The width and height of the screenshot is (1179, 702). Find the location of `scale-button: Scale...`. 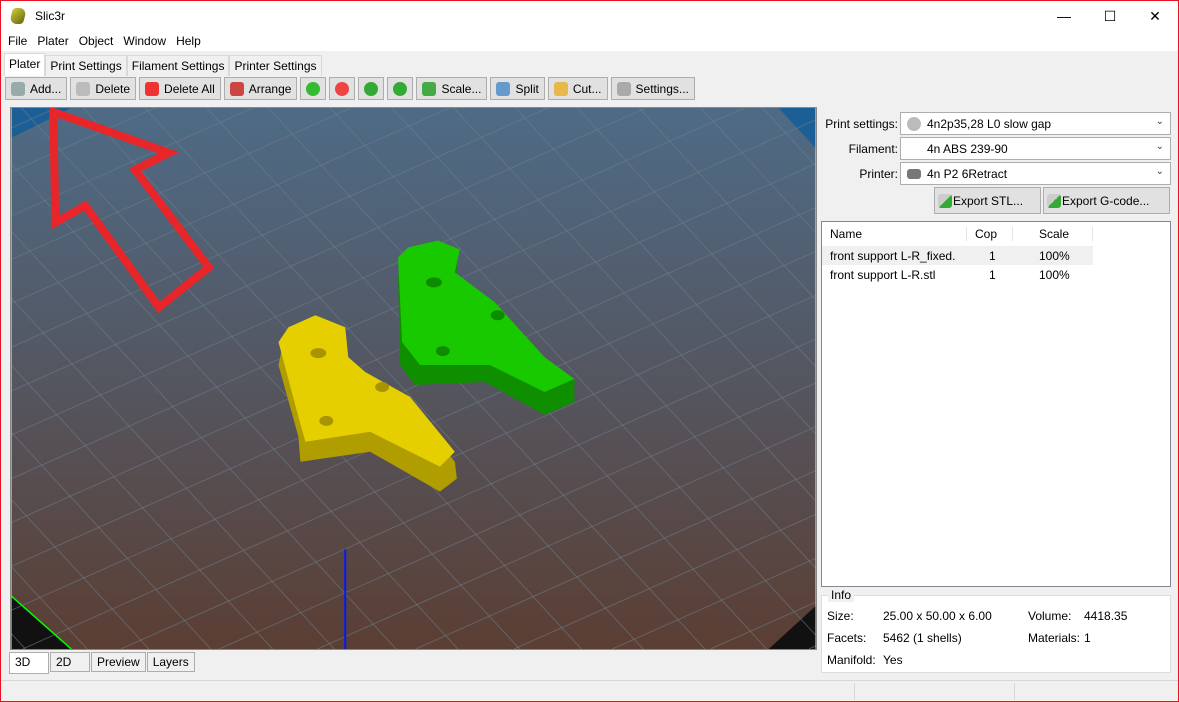

scale-button: Scale... is located at coordinates (452, 88).